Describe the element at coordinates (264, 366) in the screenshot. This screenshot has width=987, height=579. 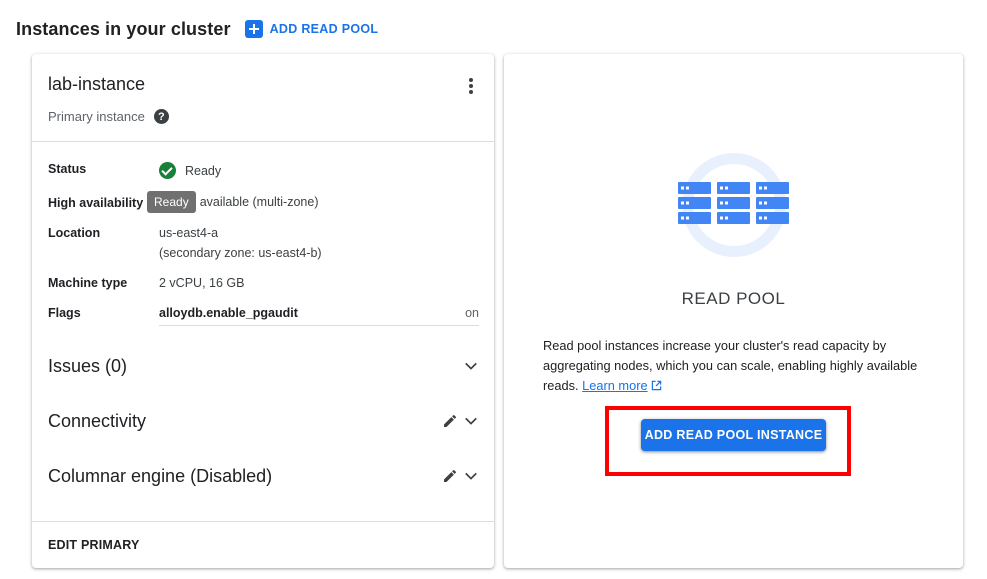
I see `issues-section: Issues (0)` at that location.